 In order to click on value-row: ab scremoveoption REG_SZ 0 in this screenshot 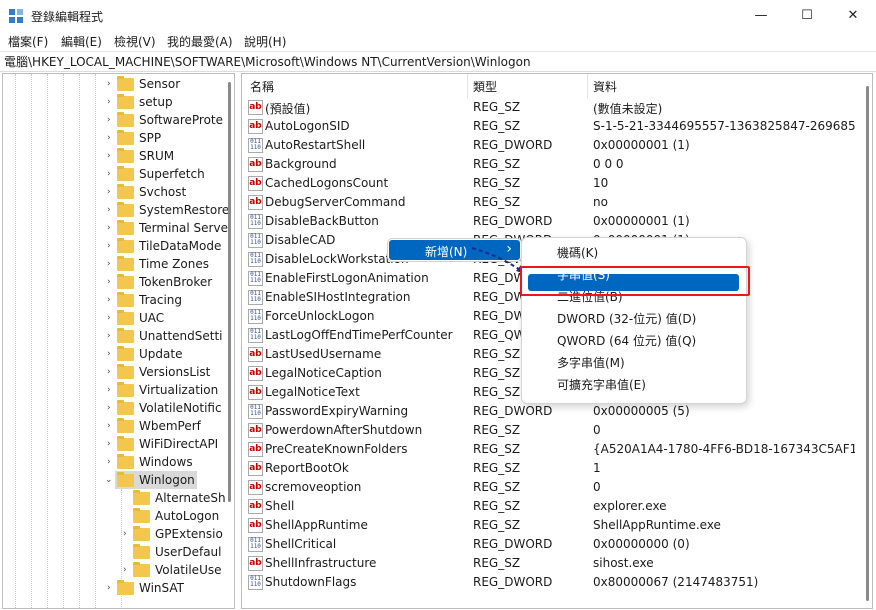, I will do `click(552, 487)`.